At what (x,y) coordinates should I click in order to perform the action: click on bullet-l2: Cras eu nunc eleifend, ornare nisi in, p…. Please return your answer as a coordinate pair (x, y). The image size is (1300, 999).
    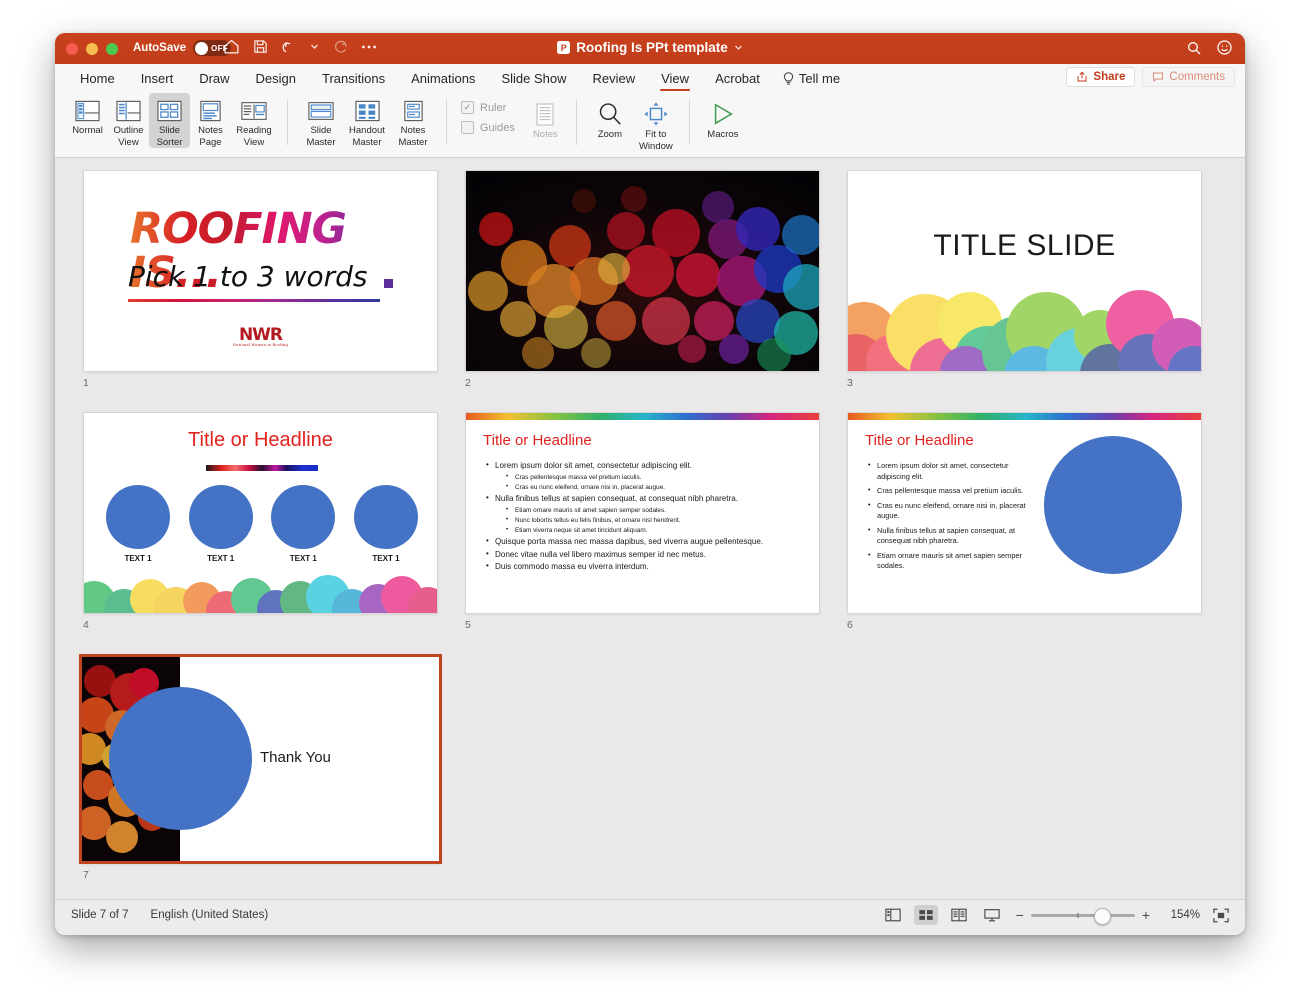
    Looking at the image, I should click on (656, 487).